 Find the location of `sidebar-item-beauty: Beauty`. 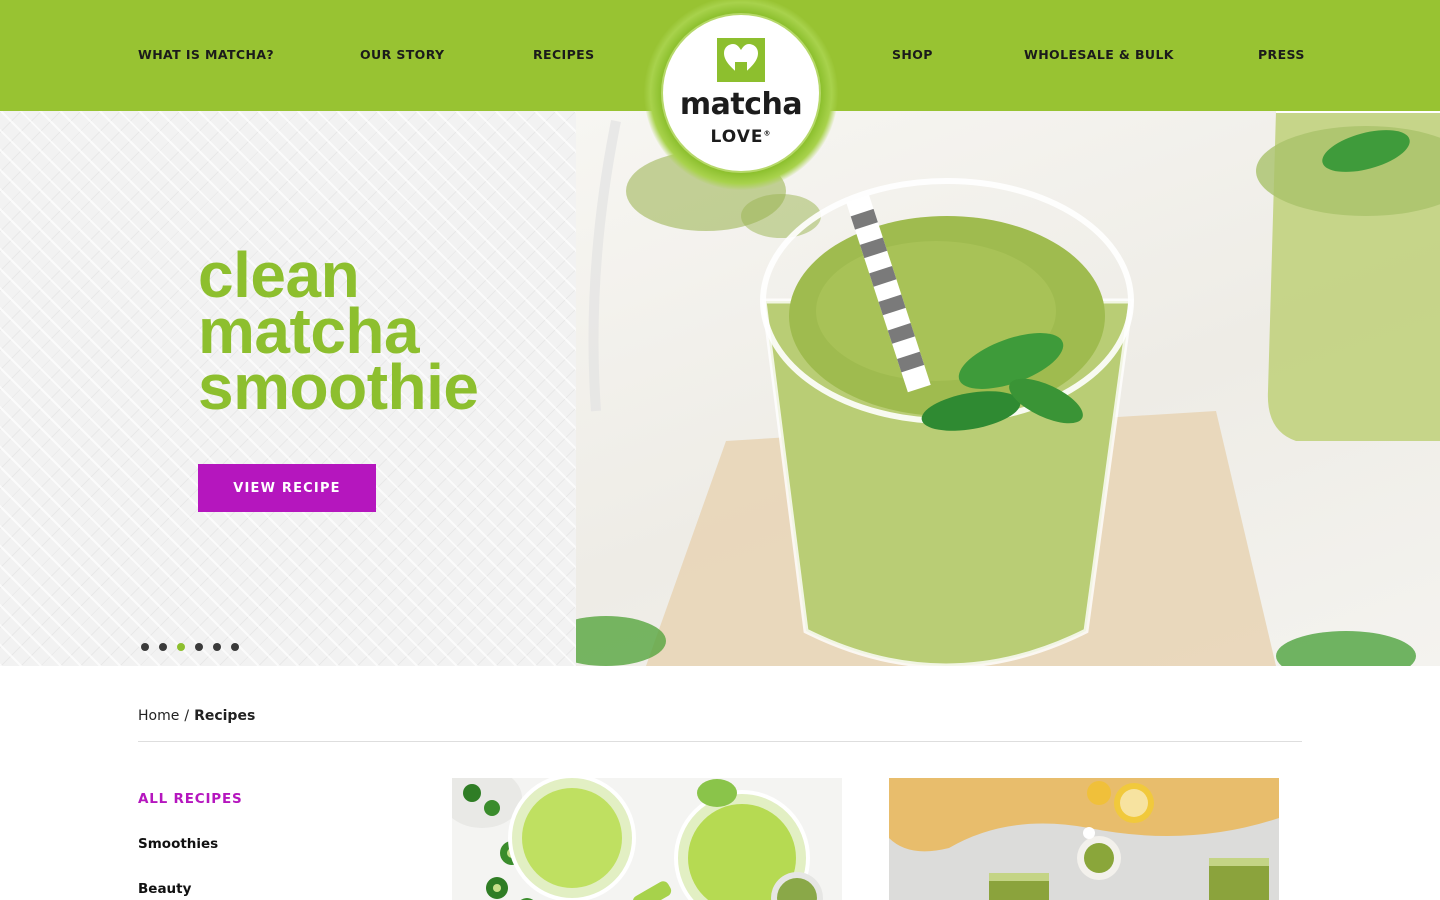

sidebar-item-beauty: Beauty is located at coordinates (164, 889).